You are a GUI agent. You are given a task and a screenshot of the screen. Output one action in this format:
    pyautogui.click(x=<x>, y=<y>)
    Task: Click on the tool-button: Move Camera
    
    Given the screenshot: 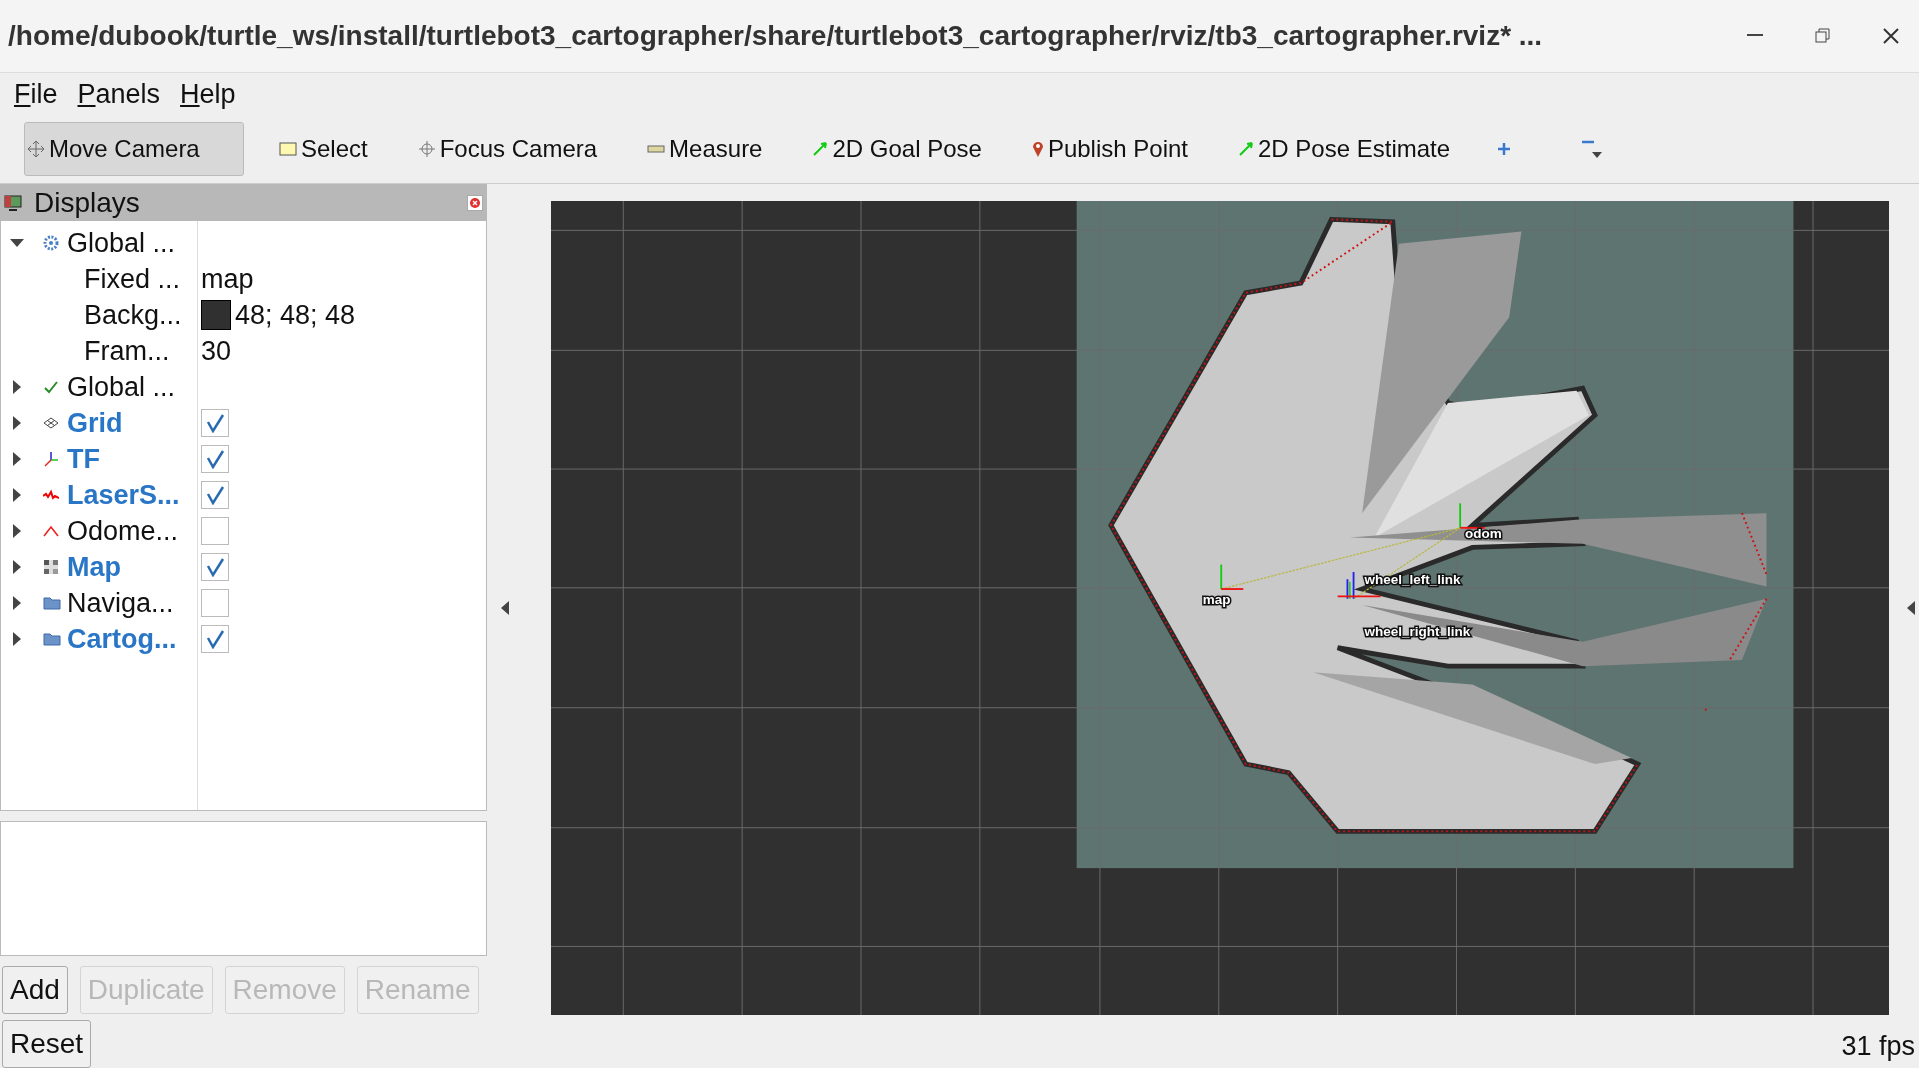 What is the action you would take?
    pyautogui.click(x=134, y=149)
    